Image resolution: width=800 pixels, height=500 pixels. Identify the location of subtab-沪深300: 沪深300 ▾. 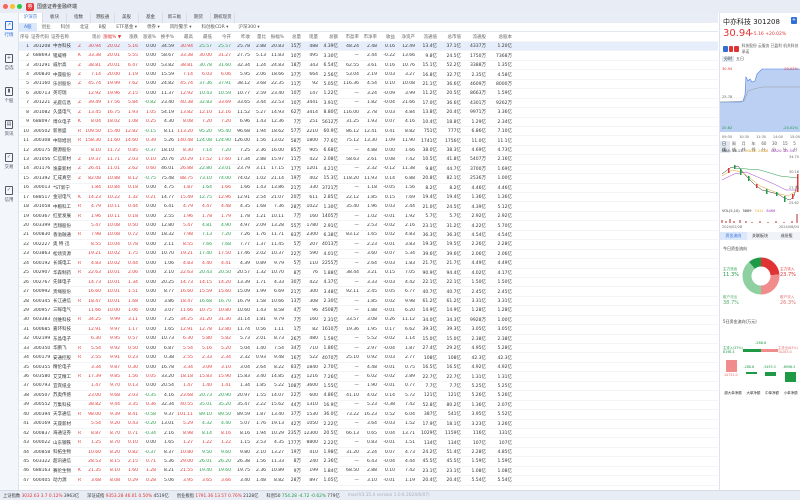
(248, 27).